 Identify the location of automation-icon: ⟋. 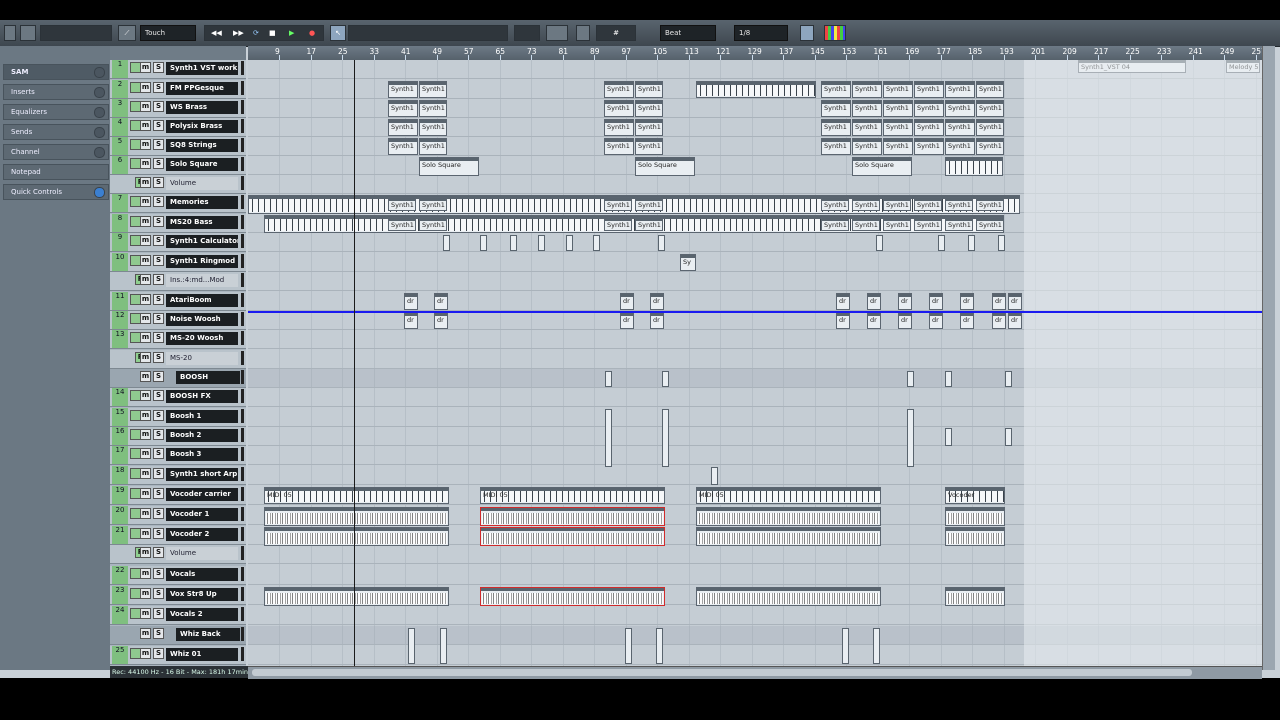
(127, 33).